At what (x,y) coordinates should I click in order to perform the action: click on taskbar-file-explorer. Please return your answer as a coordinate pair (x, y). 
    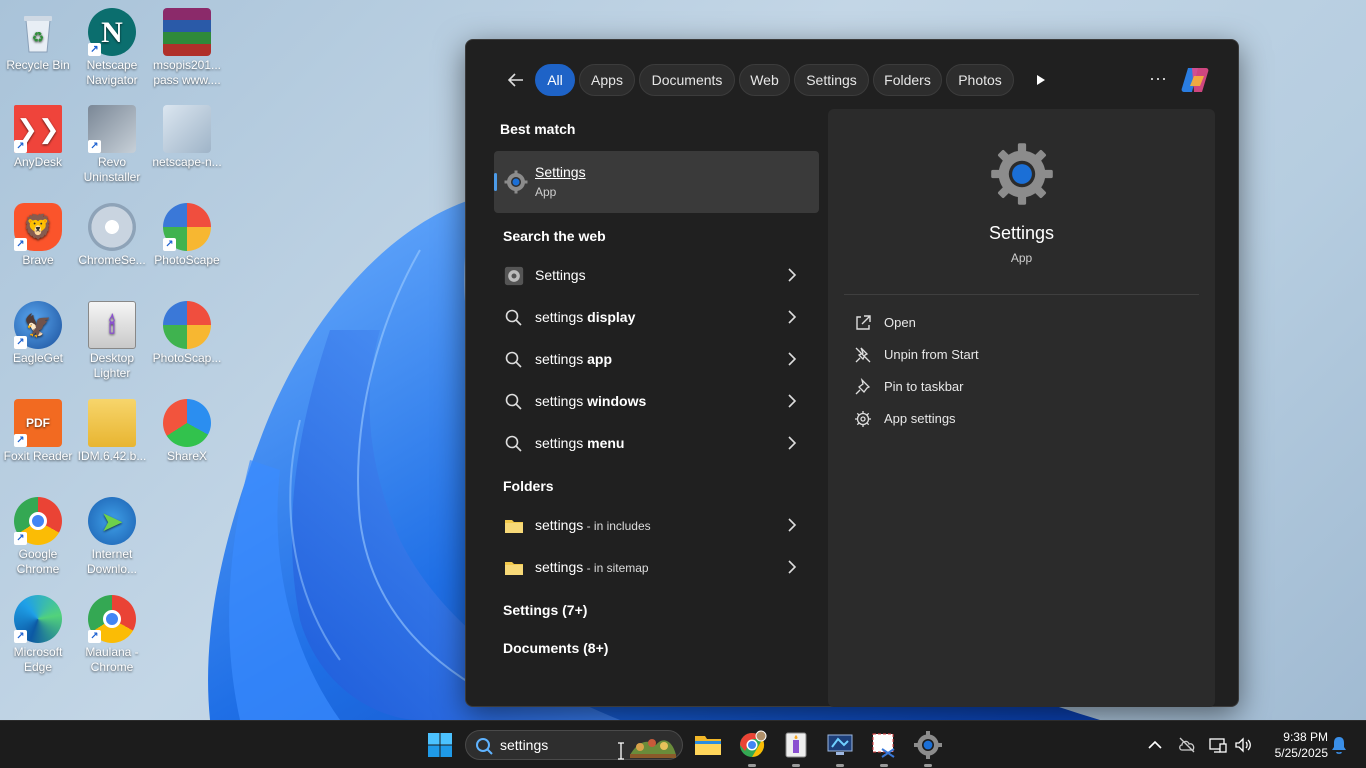
    Looking at the image, I should click on (708, 745).